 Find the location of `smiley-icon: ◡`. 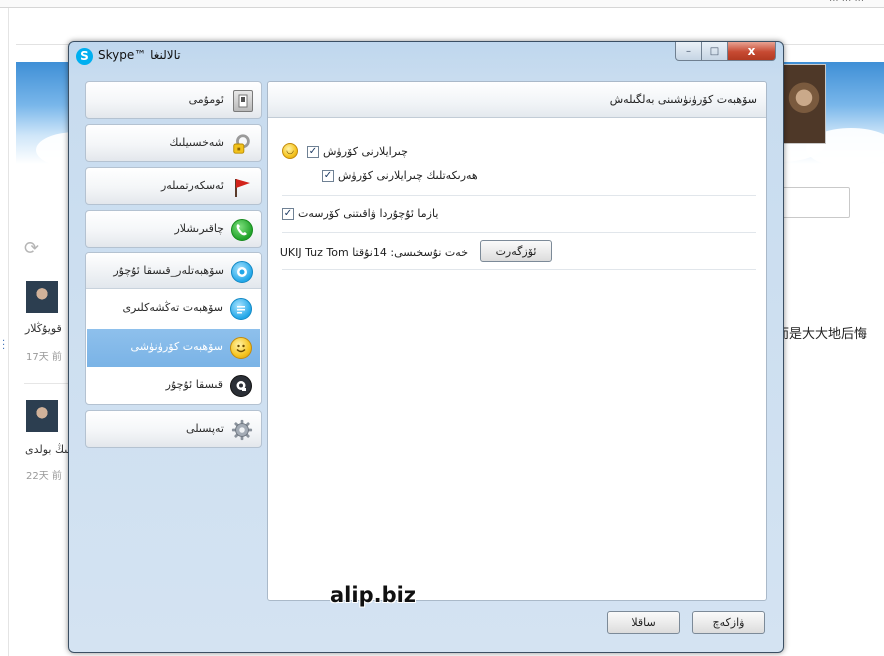

smiley-icon: ◡ is located at coordinates (290, 151).